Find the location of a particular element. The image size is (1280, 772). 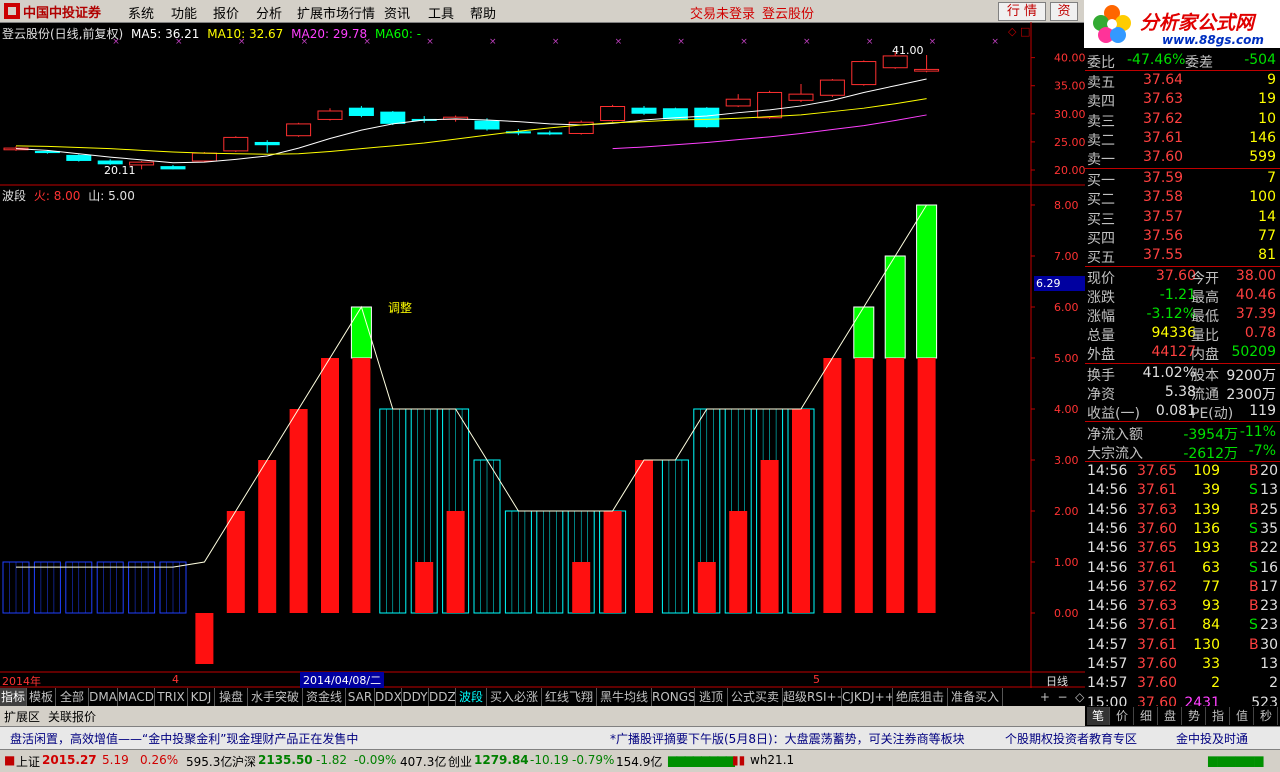

tick-price: 37.61 is located at coordinates (1157, 490).